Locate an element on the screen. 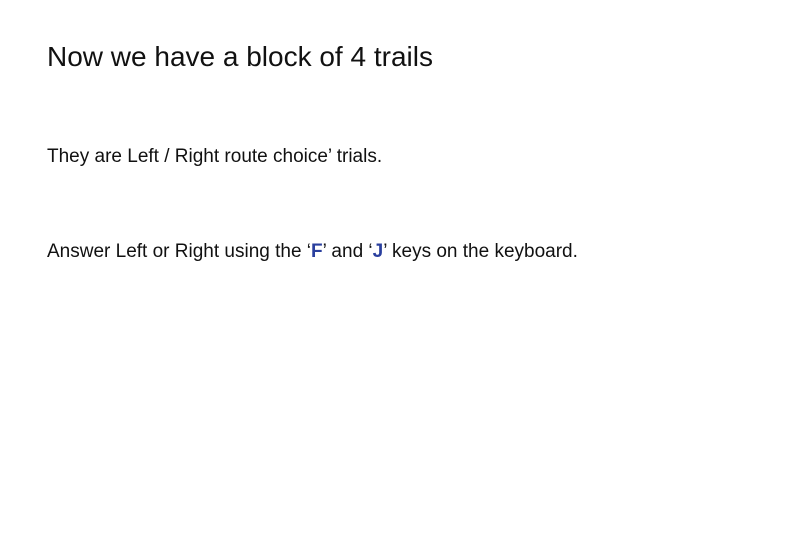  key-instructions-text-1: Answer Left or Right using the ‘ is located at coordinates (179, 251).